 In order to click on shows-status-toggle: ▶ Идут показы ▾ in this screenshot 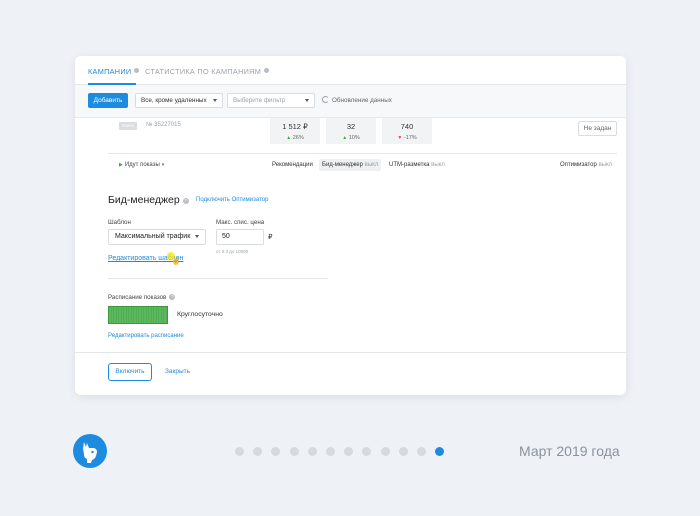, I will do `click(141, 165)`.